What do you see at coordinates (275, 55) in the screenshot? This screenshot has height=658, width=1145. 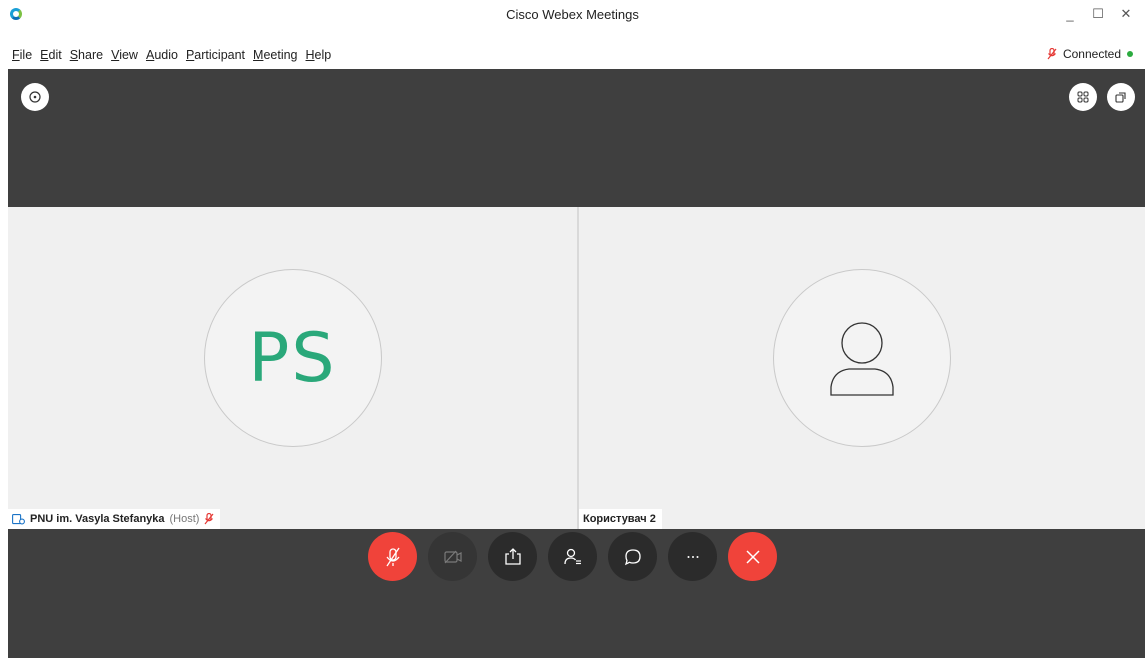 I see `menu-meeting: Meeting` at bounding box center [275, 55].